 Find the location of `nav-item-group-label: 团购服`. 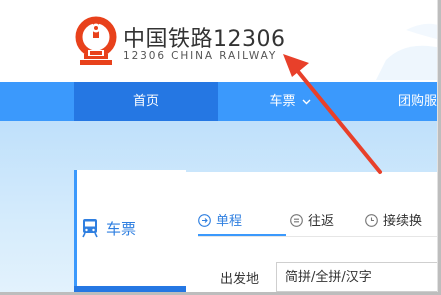

nav-item-group-label: 团购服 is located at coordinates (418, 101).